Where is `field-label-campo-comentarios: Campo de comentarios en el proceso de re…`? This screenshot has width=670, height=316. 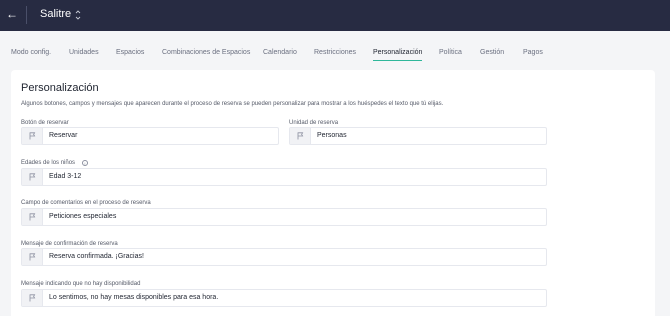 field-label-campo-comentarios: Campo de comentarios en el proceso de re… is located at coordinates (86, 203).